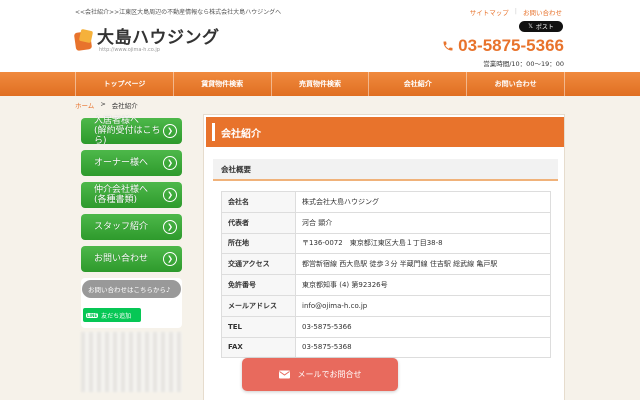 The image size is (640, 400). What do you see at coordinates (423, 222) in the screenshot?
I see `row-value: 河合 顕介` at bounding box center [423, 222].